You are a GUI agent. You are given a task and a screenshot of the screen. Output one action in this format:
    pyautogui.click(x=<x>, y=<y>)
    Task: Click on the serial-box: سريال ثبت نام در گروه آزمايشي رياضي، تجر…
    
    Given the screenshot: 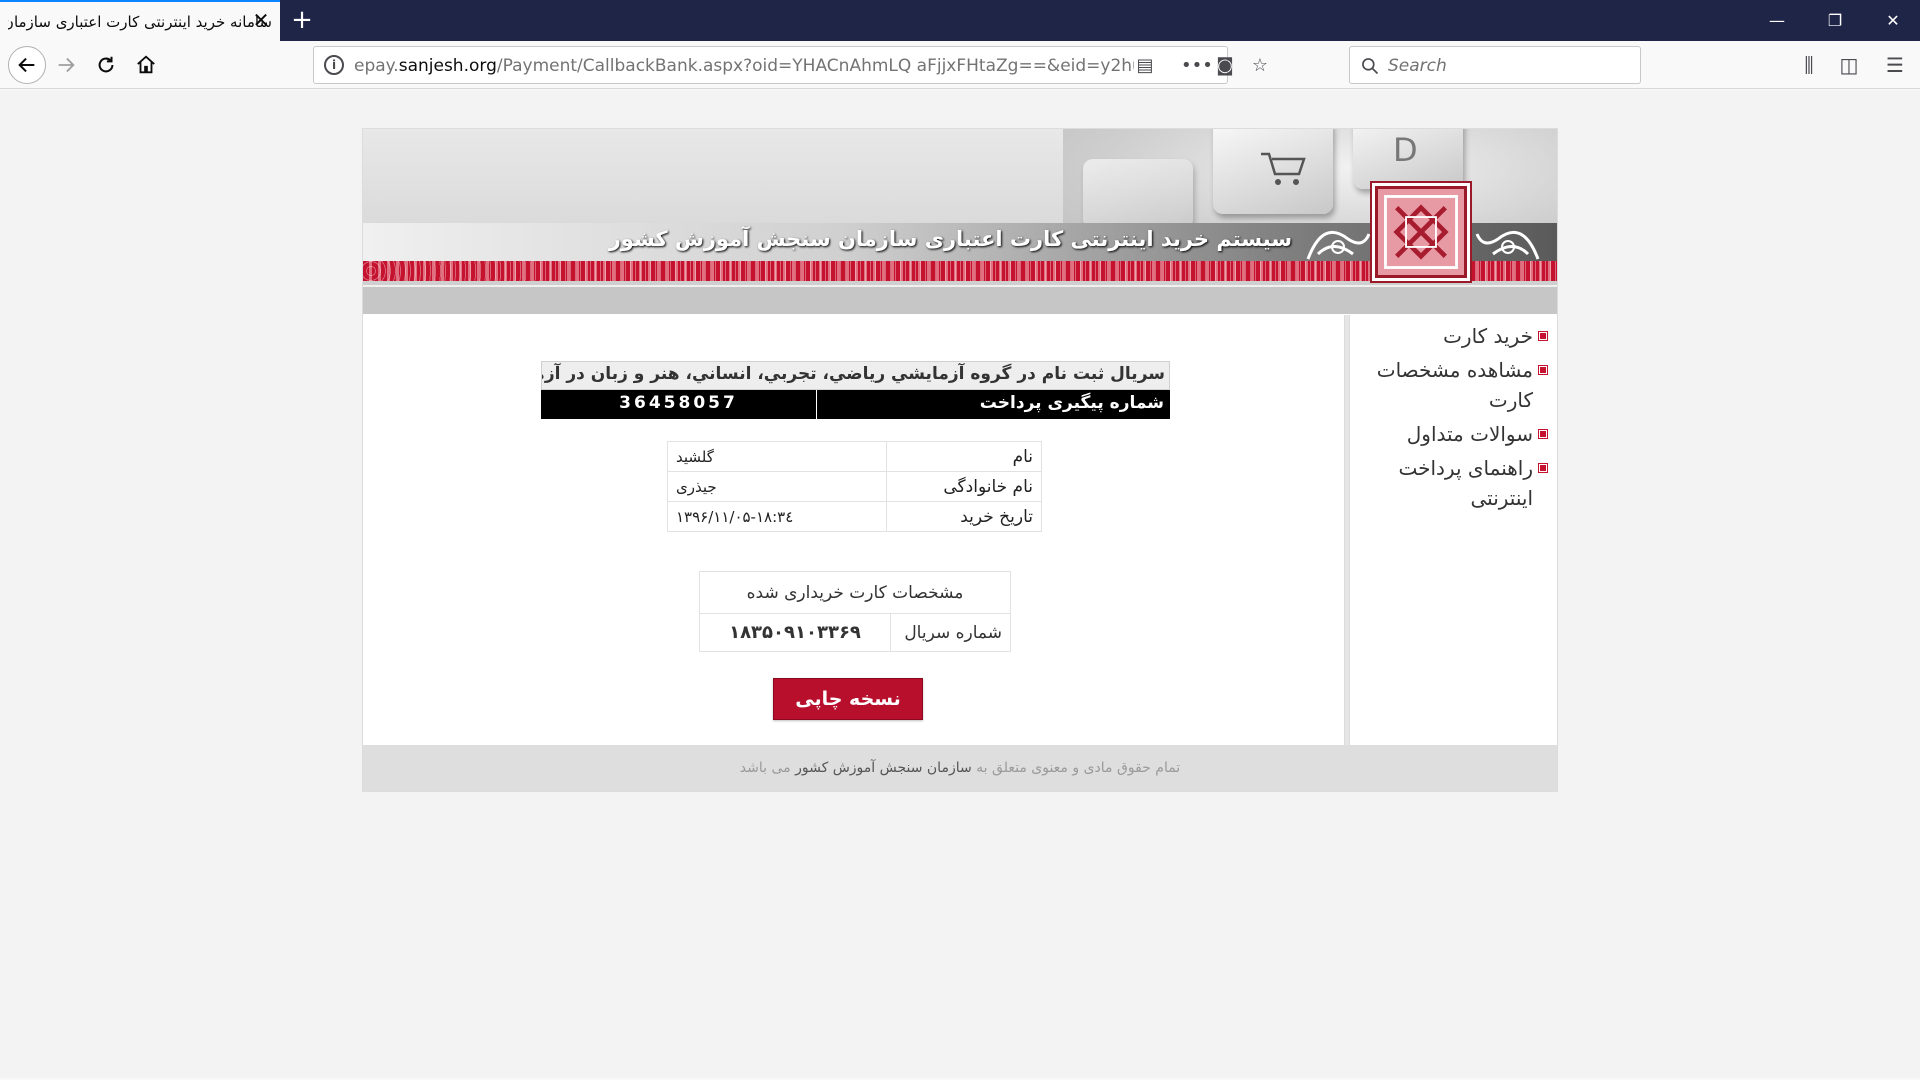 What is the action you would take?
    pyautogui.click(x=855, y=390)
    